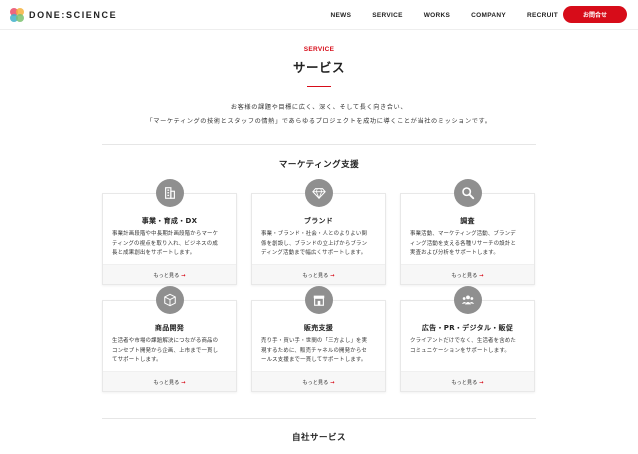  What do you see at coordinates (17, 15) in the screenshot?
I see `logo-icon` at bounding box center [17, 15].